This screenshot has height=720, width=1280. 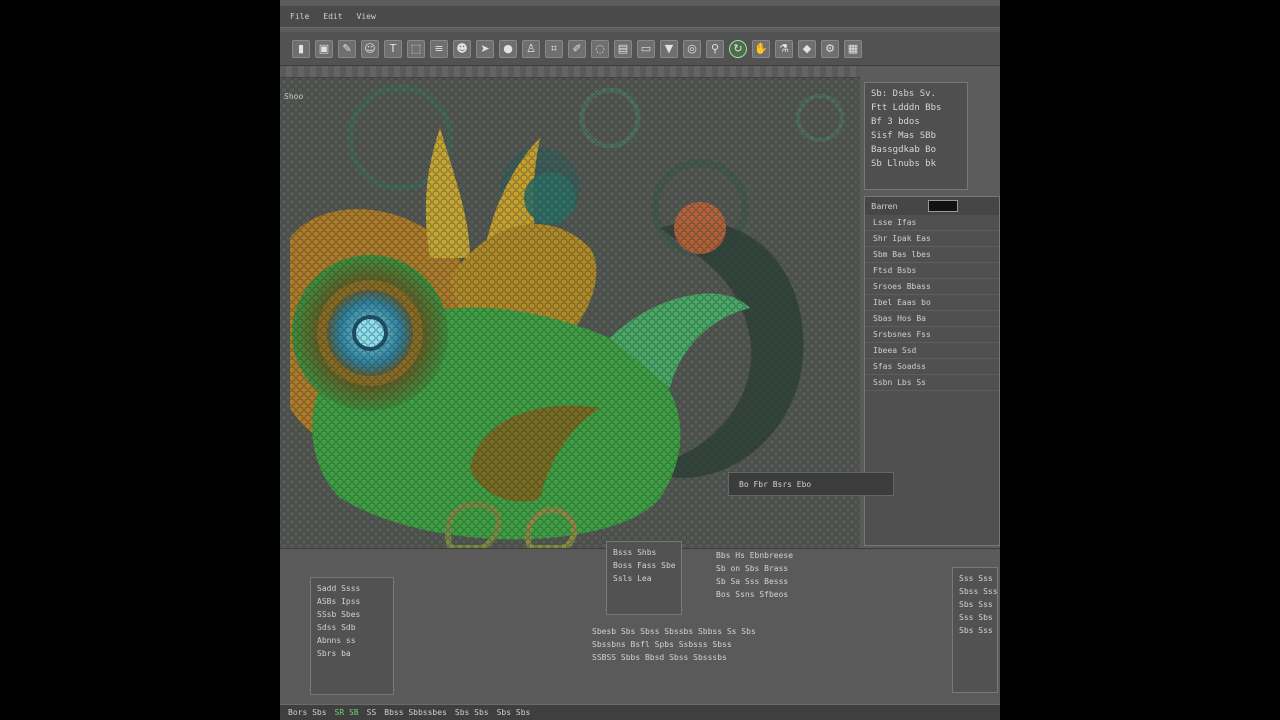 What do you see at coordinates (307, 712) in the screenshot?
I see `status-item: Bors Sbs` at bounding box center [307, 712].